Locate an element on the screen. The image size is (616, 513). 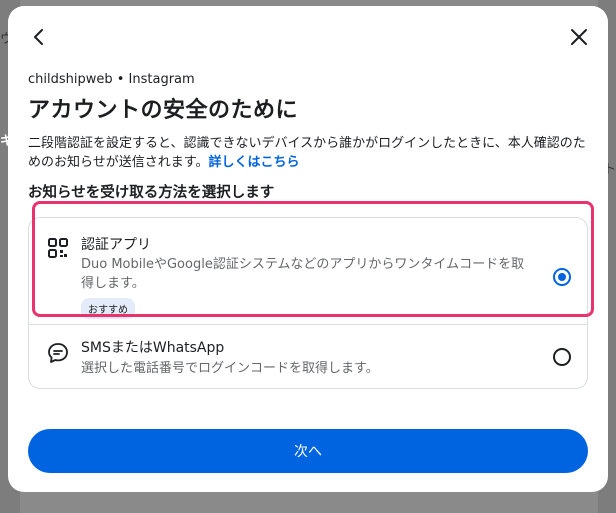
recommended-badge: おすすめ is located at coordinates (108, 308).